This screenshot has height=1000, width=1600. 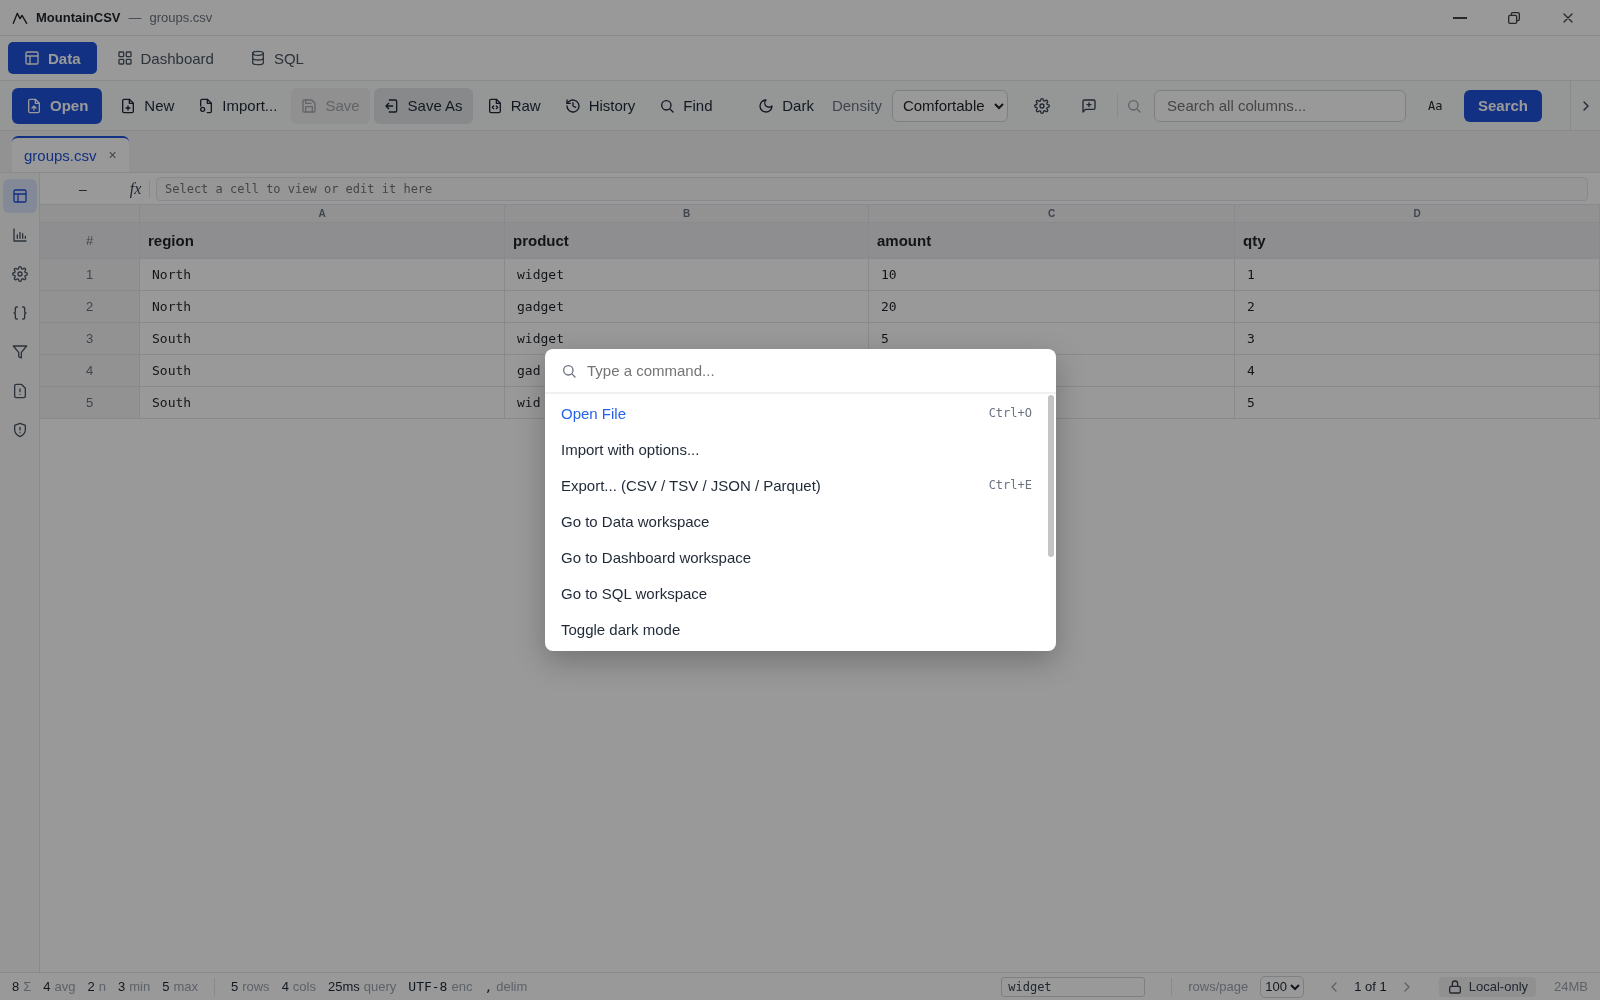 What do you see at coordinates (1089, 105) in the screenshot?
I see `message-plus-icon` at bounding box center [1089, 105].